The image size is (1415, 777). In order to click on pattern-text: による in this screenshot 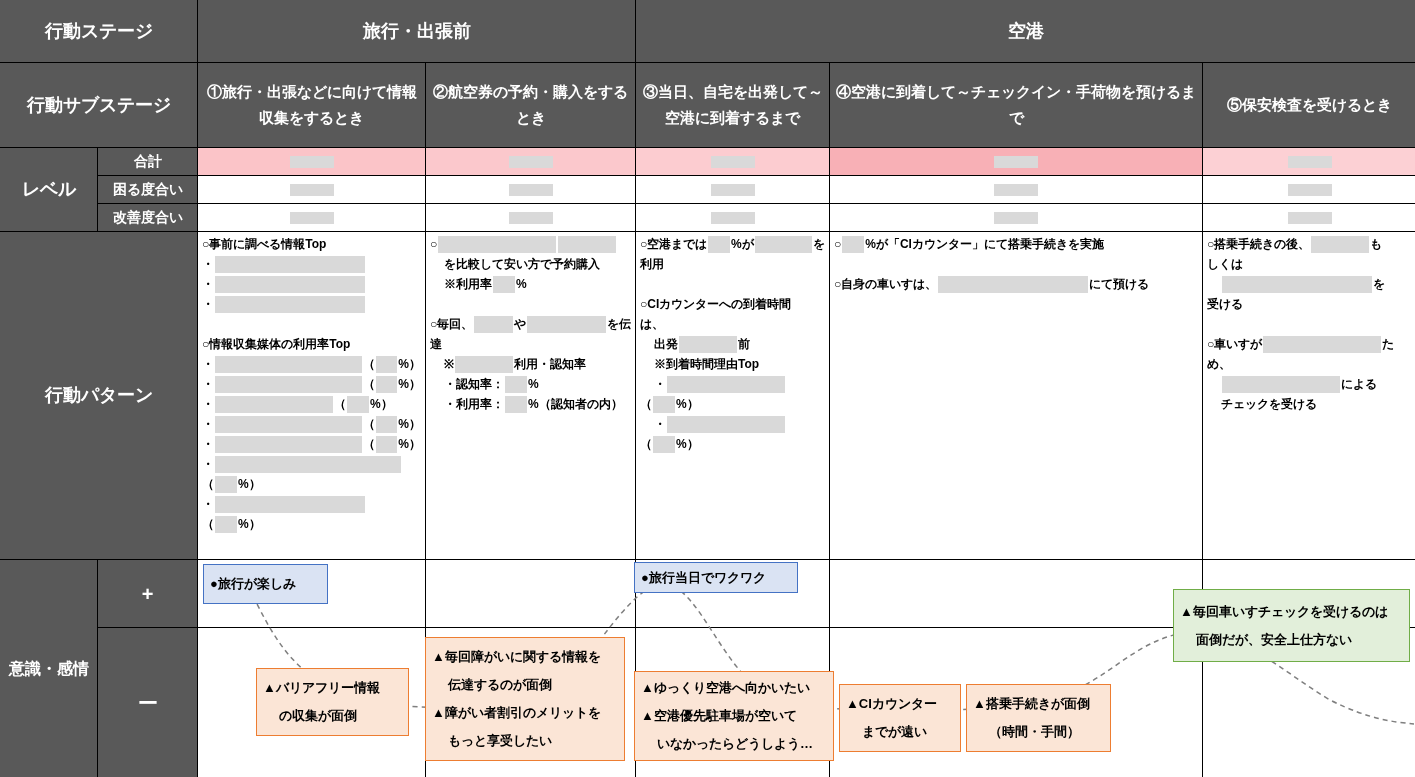, I will do `click(1359, 384)`.